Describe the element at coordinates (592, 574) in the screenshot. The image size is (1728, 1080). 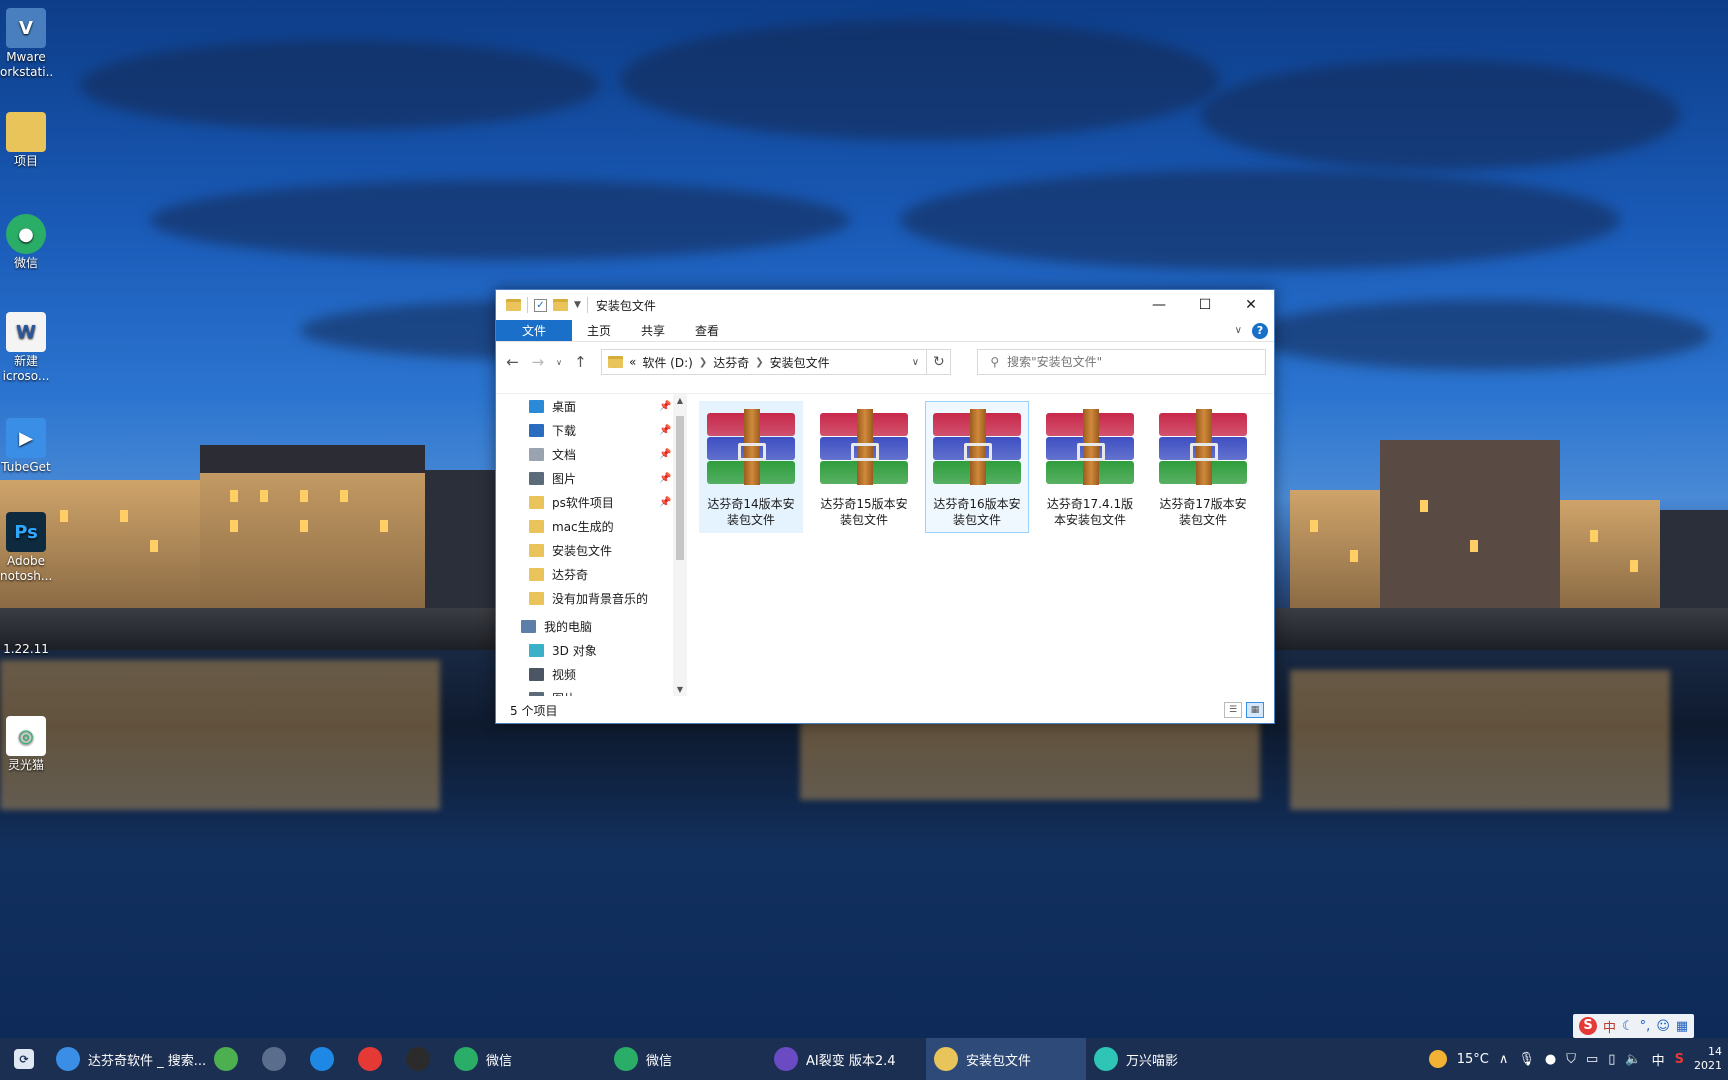
I see `sidebar-item: 达芬奇` at that location.